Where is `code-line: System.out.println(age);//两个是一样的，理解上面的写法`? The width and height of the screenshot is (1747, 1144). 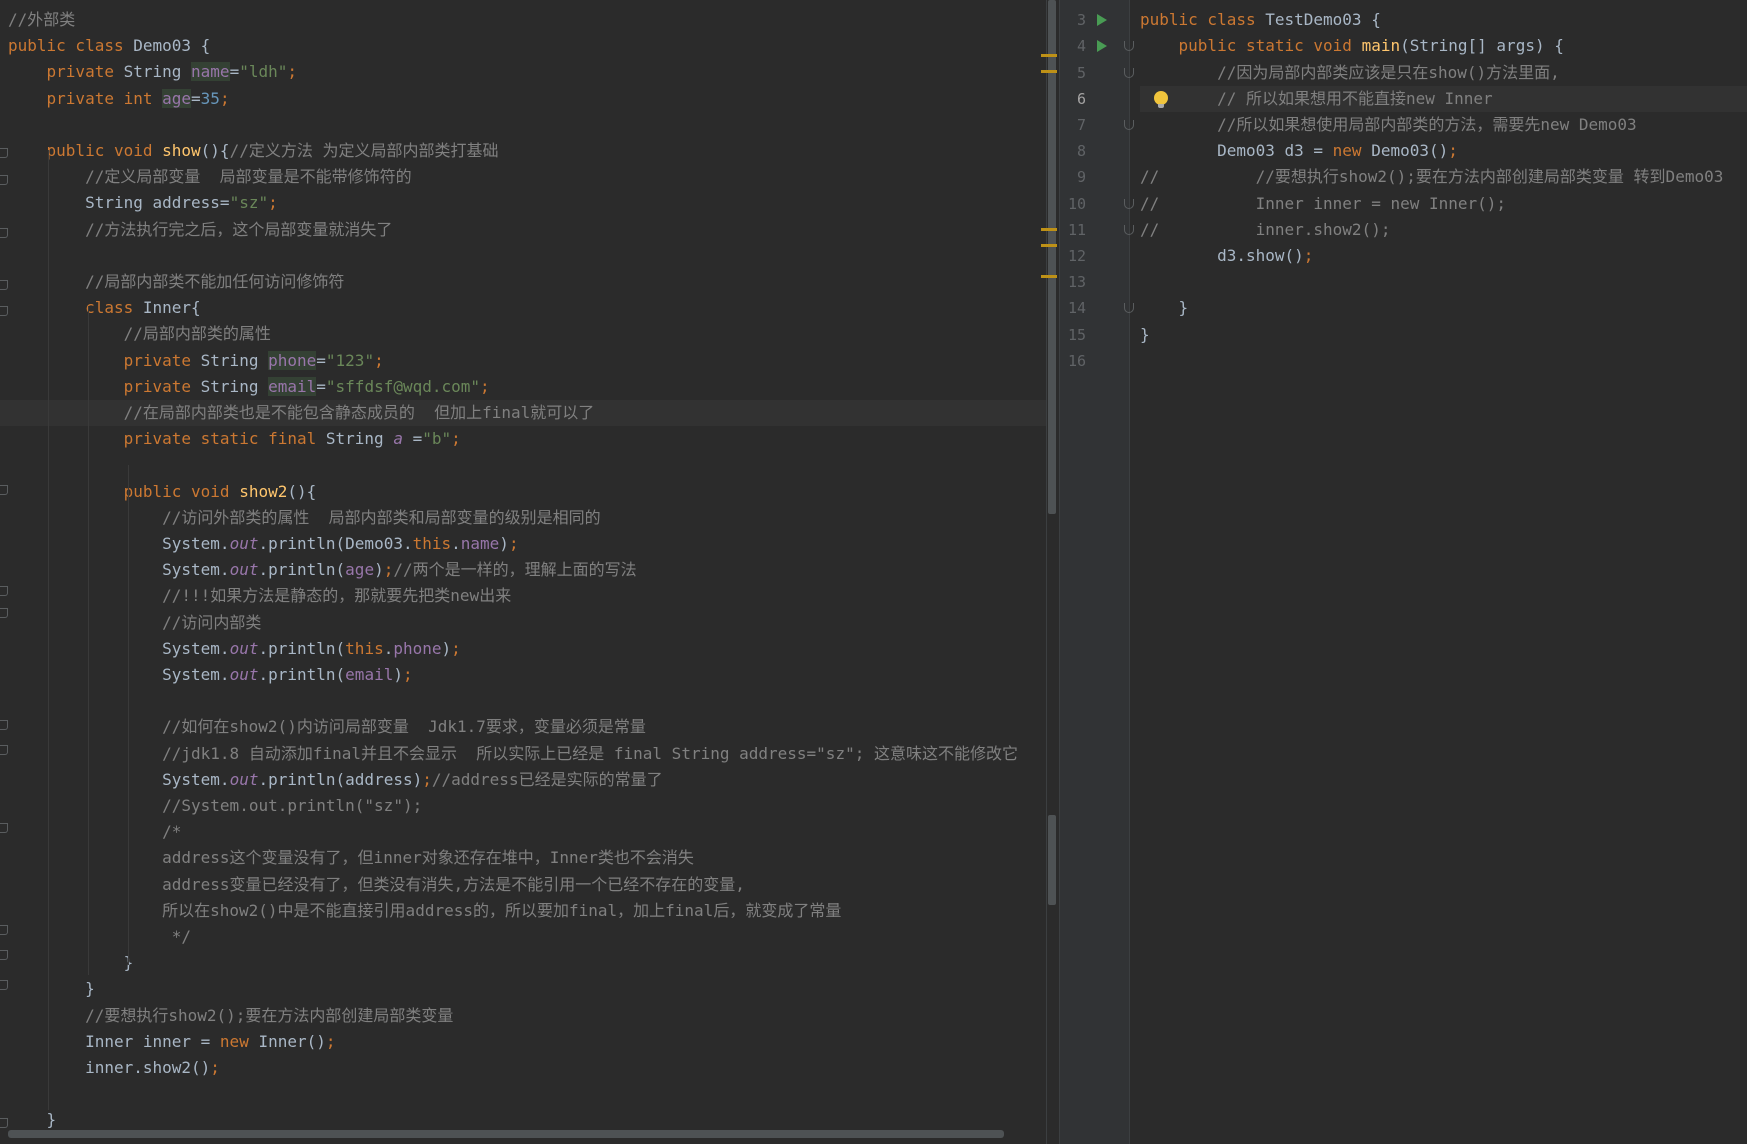 code-line: System.out.println(age);//两个是一样的，理解上面的写法 is located at coordinates (523, 570).